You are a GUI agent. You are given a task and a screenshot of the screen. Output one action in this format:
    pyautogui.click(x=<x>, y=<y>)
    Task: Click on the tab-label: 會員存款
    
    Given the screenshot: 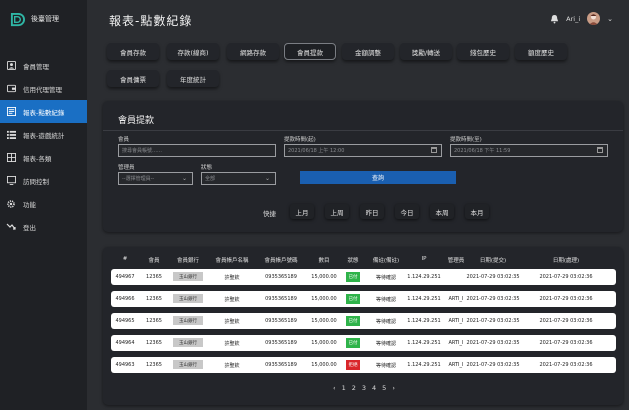 What is the action you would take?
    pyautogui.click(x=133, y=52)
    